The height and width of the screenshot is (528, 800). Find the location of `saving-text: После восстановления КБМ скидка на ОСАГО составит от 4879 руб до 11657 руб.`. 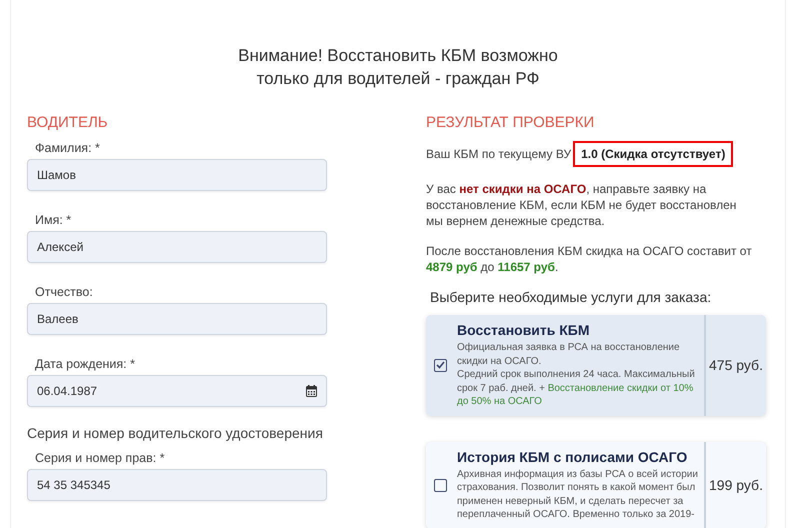

saving-text: После восстановления КБМ скидка на ОСАГО составит от 4879 руб до 11657 руб. is located at coordinates (589, 259).